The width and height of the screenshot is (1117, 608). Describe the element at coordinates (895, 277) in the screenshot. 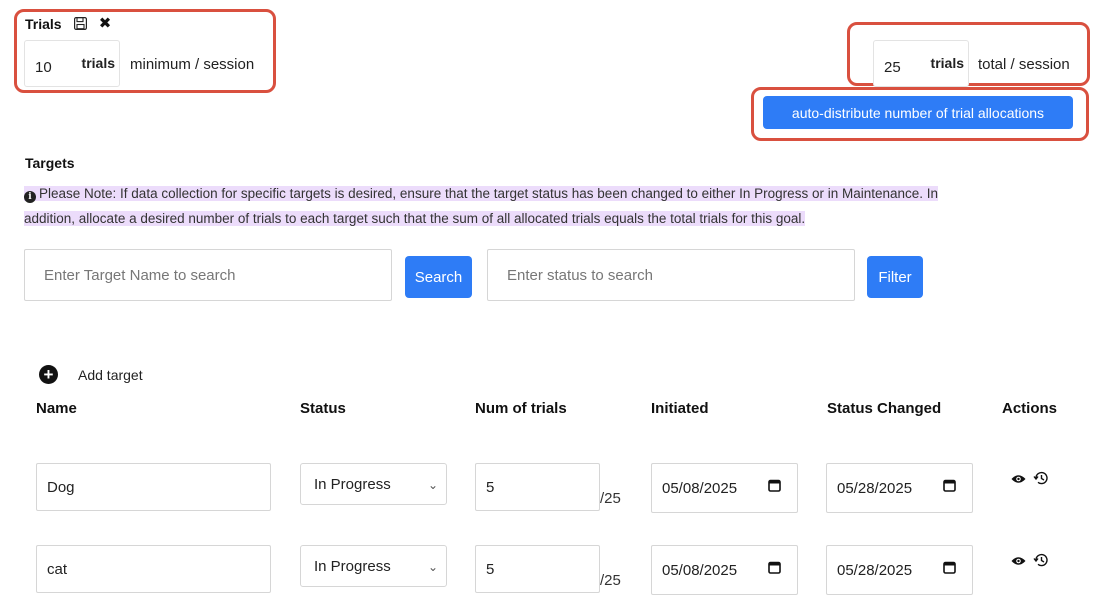

I see `filter-button: Filter` at that location.